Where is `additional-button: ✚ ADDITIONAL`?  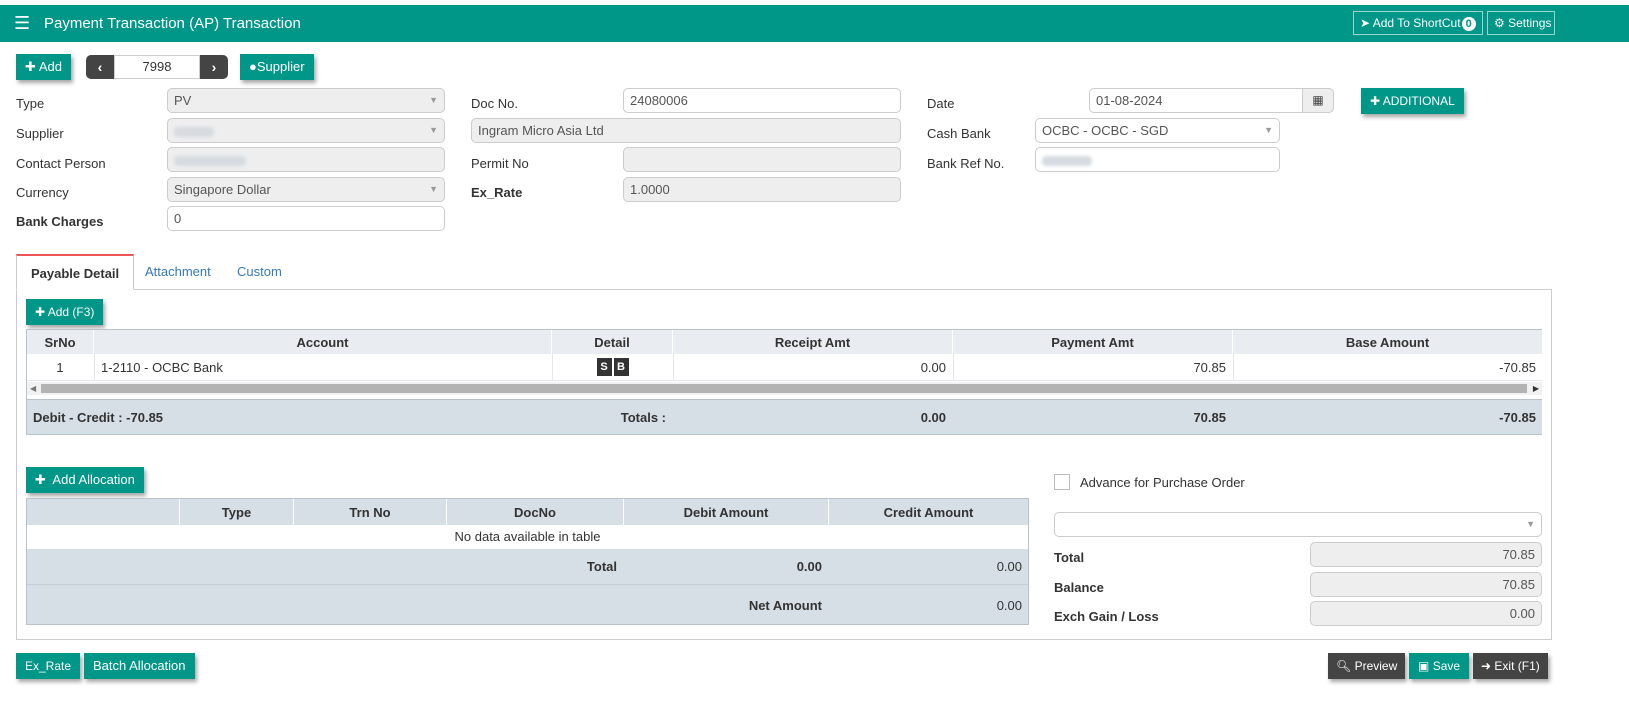 additional-button: ✚ ADDITIONAL is located at coordinates (1412, 101).